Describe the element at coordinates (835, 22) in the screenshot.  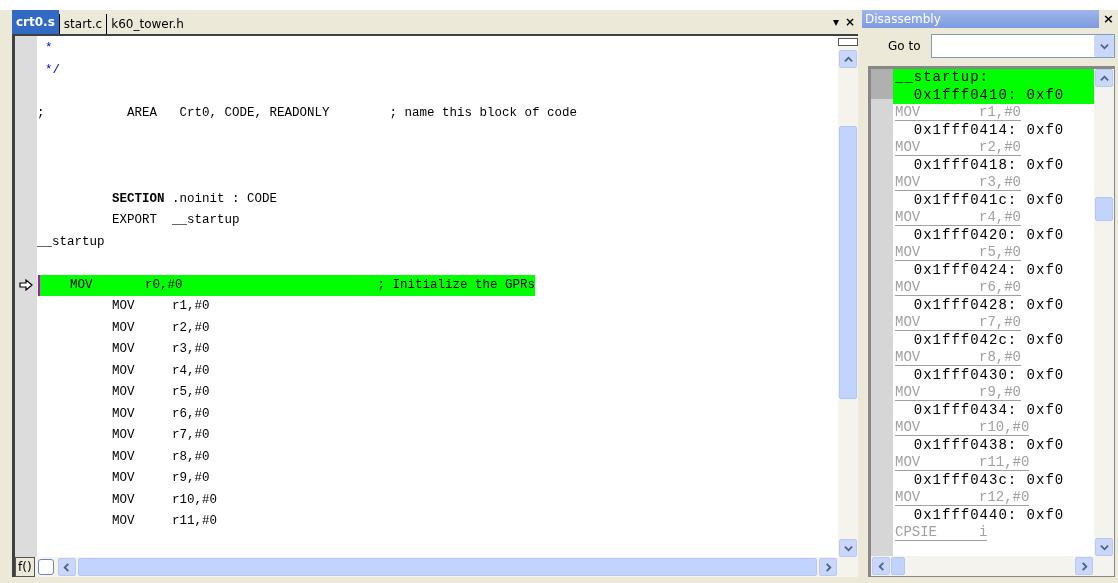
I see `tab-menu-button: ▾` at that location.